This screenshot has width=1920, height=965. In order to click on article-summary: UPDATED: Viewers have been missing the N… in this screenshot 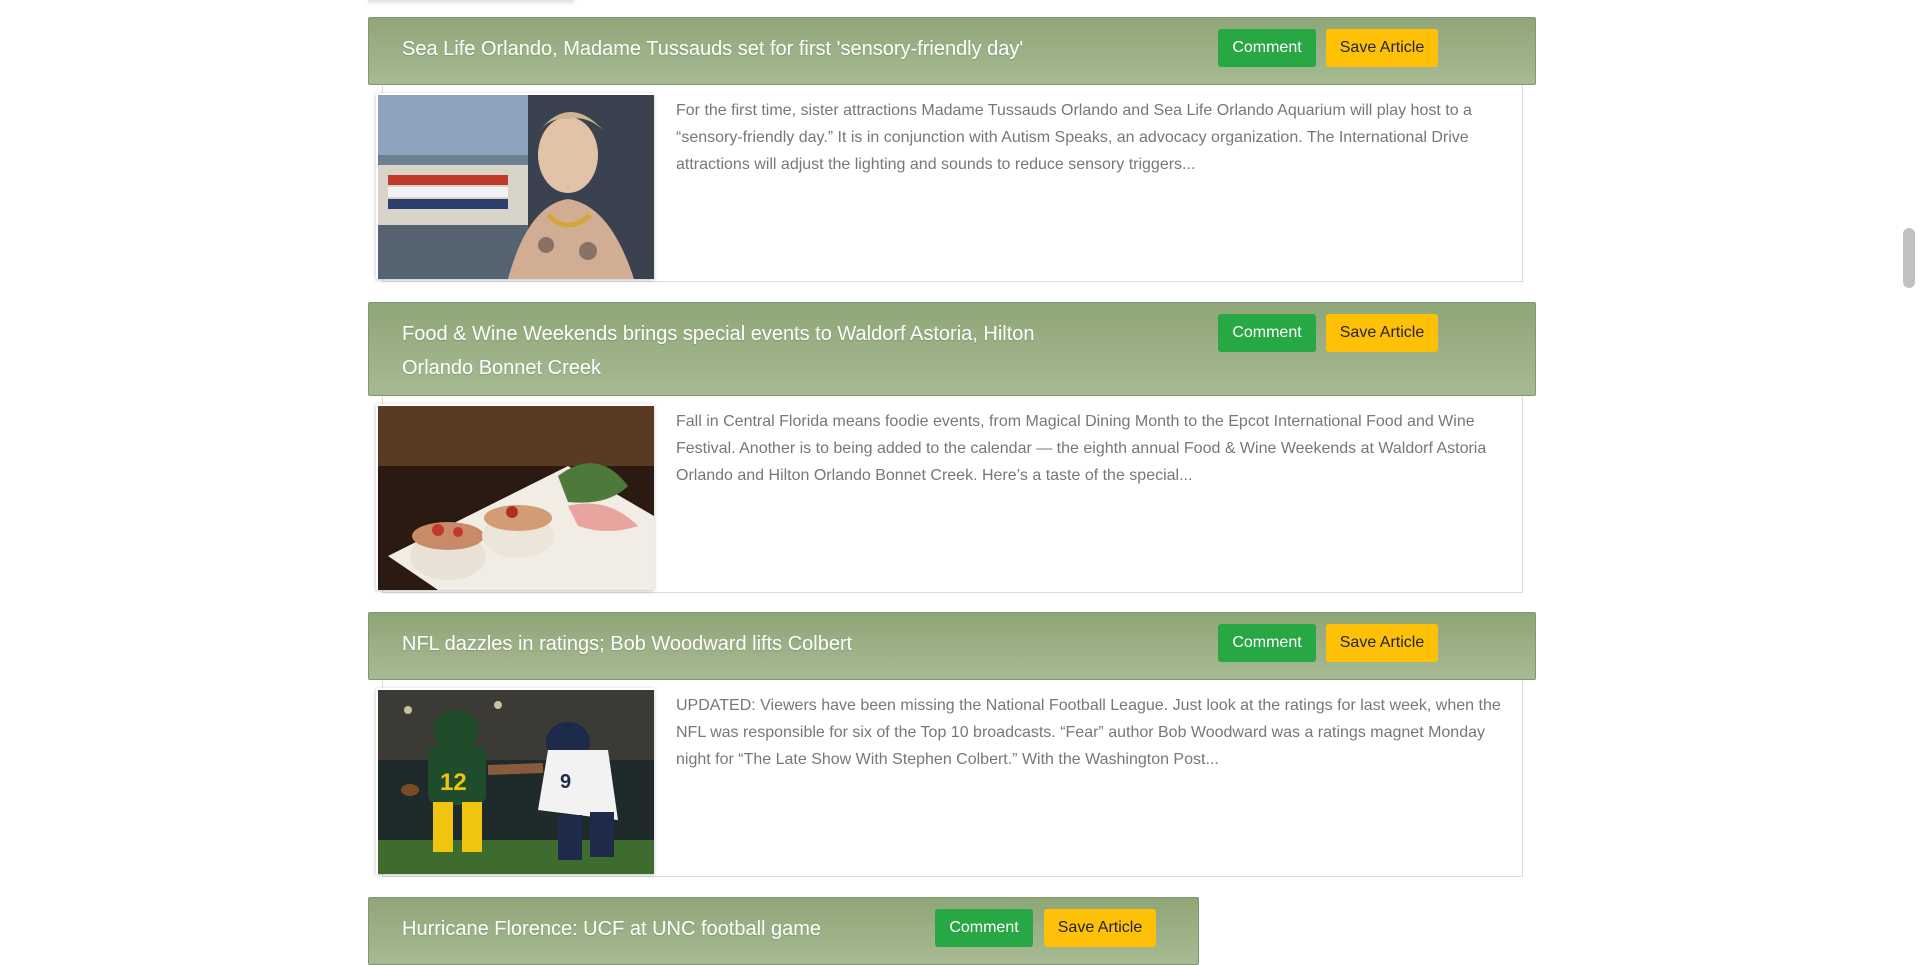, I will do `click(1088, 732)`.